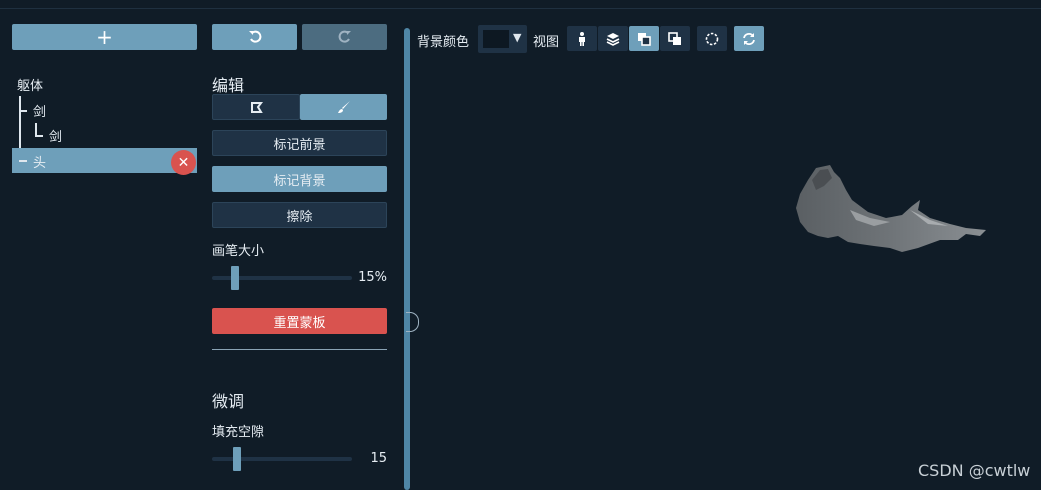 This screenshot has height=490, width=1041. What do you see at coordinates (299, 321) in the screenshot?
I see `reset-mask-button: 重置蒙板` at bounding box center [299, 321].